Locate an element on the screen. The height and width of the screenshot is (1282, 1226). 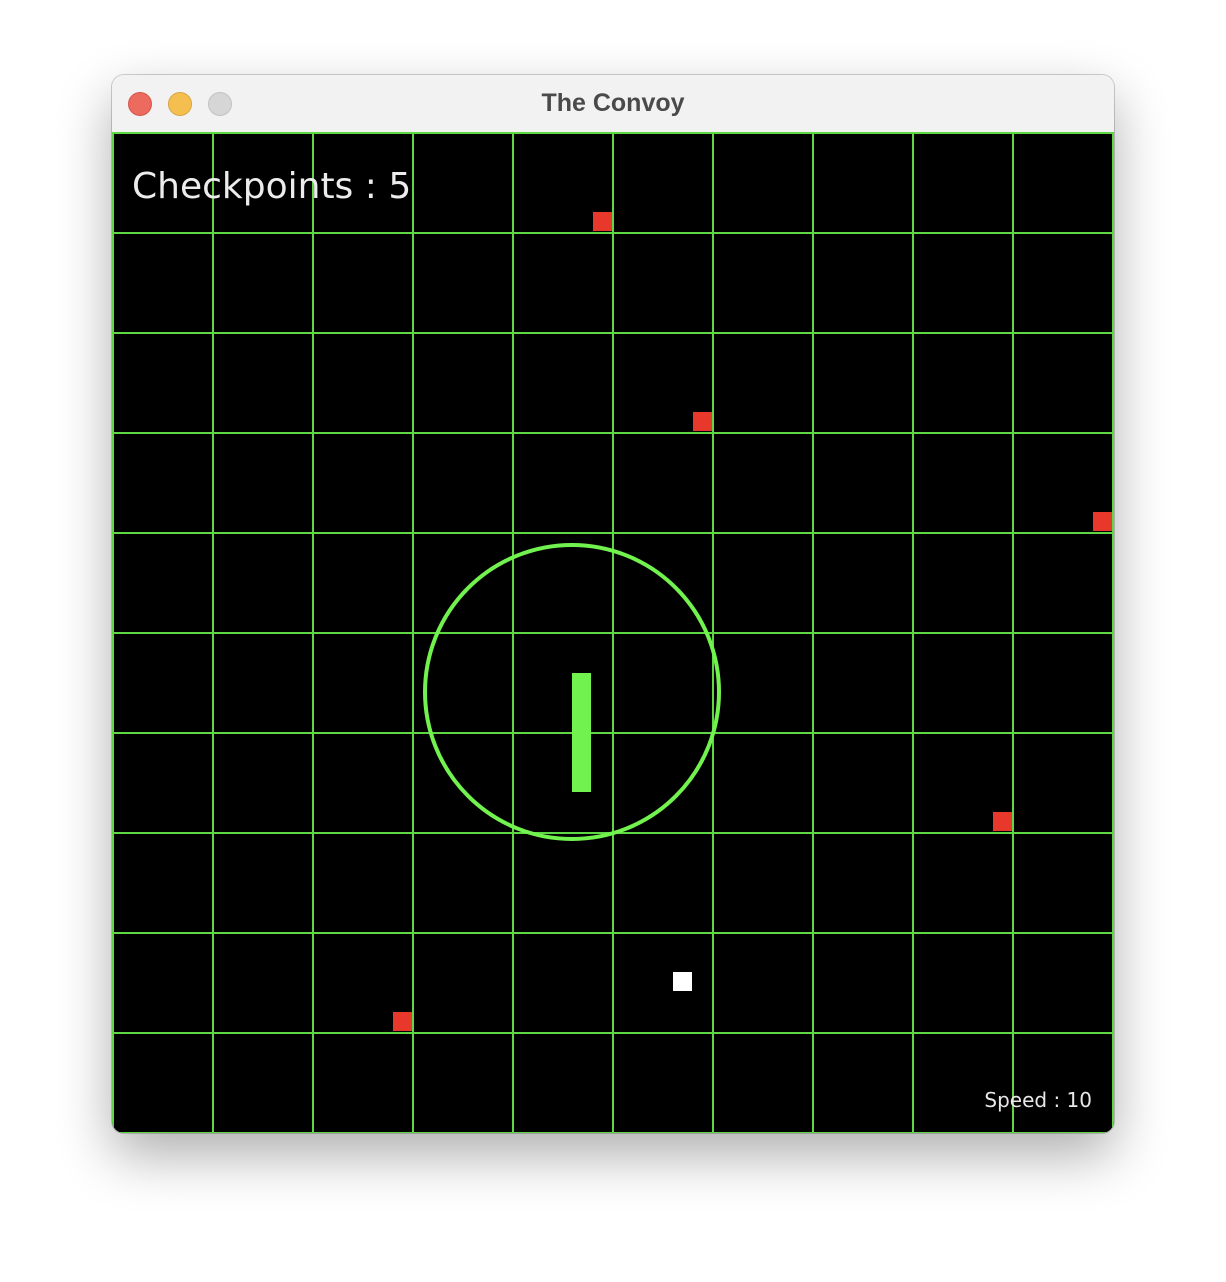
checkpoints-counter: Checkpoints : 5 is located at coordinates (272, 186).